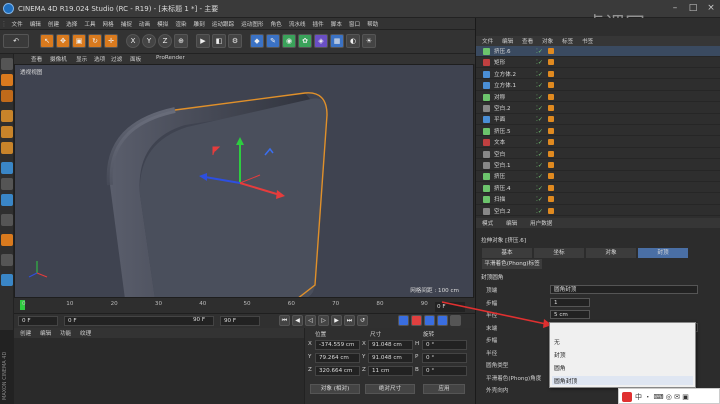 This screenshot has height=404, width=720. Describe the element at coordinates (53, 23) in the screenshot. I see `menu-item-2: 创建` at that location.